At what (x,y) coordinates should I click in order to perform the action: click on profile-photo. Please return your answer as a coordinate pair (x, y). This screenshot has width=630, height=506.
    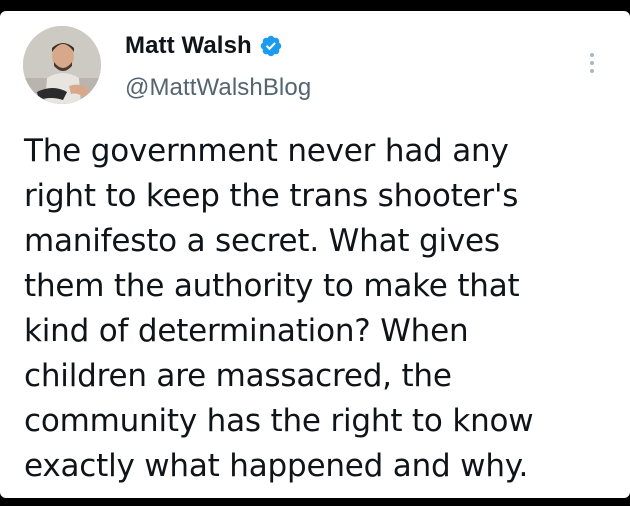
    Looking at the image, I should click on (62, 65).